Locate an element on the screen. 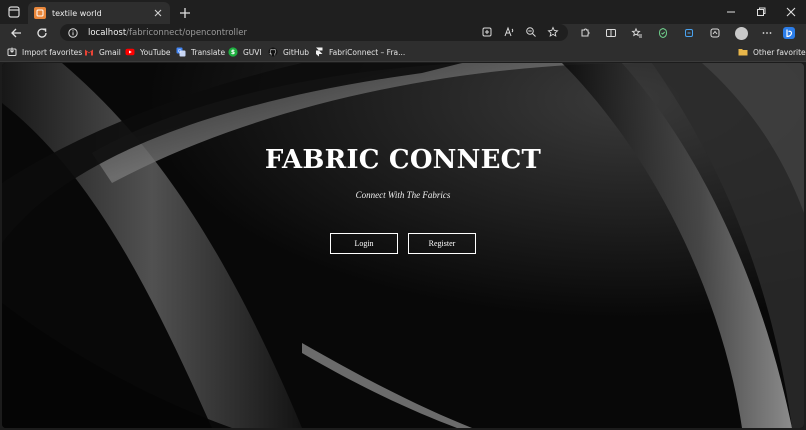  back-icon is located at coordinates (16, 33).